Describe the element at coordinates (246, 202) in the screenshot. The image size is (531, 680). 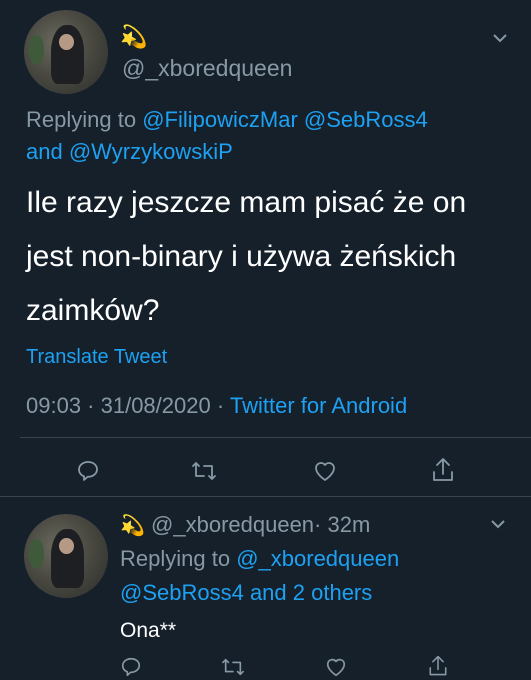
I see `tweet-text-line: Ile razy jeszcze mam pisać że on` at that location.